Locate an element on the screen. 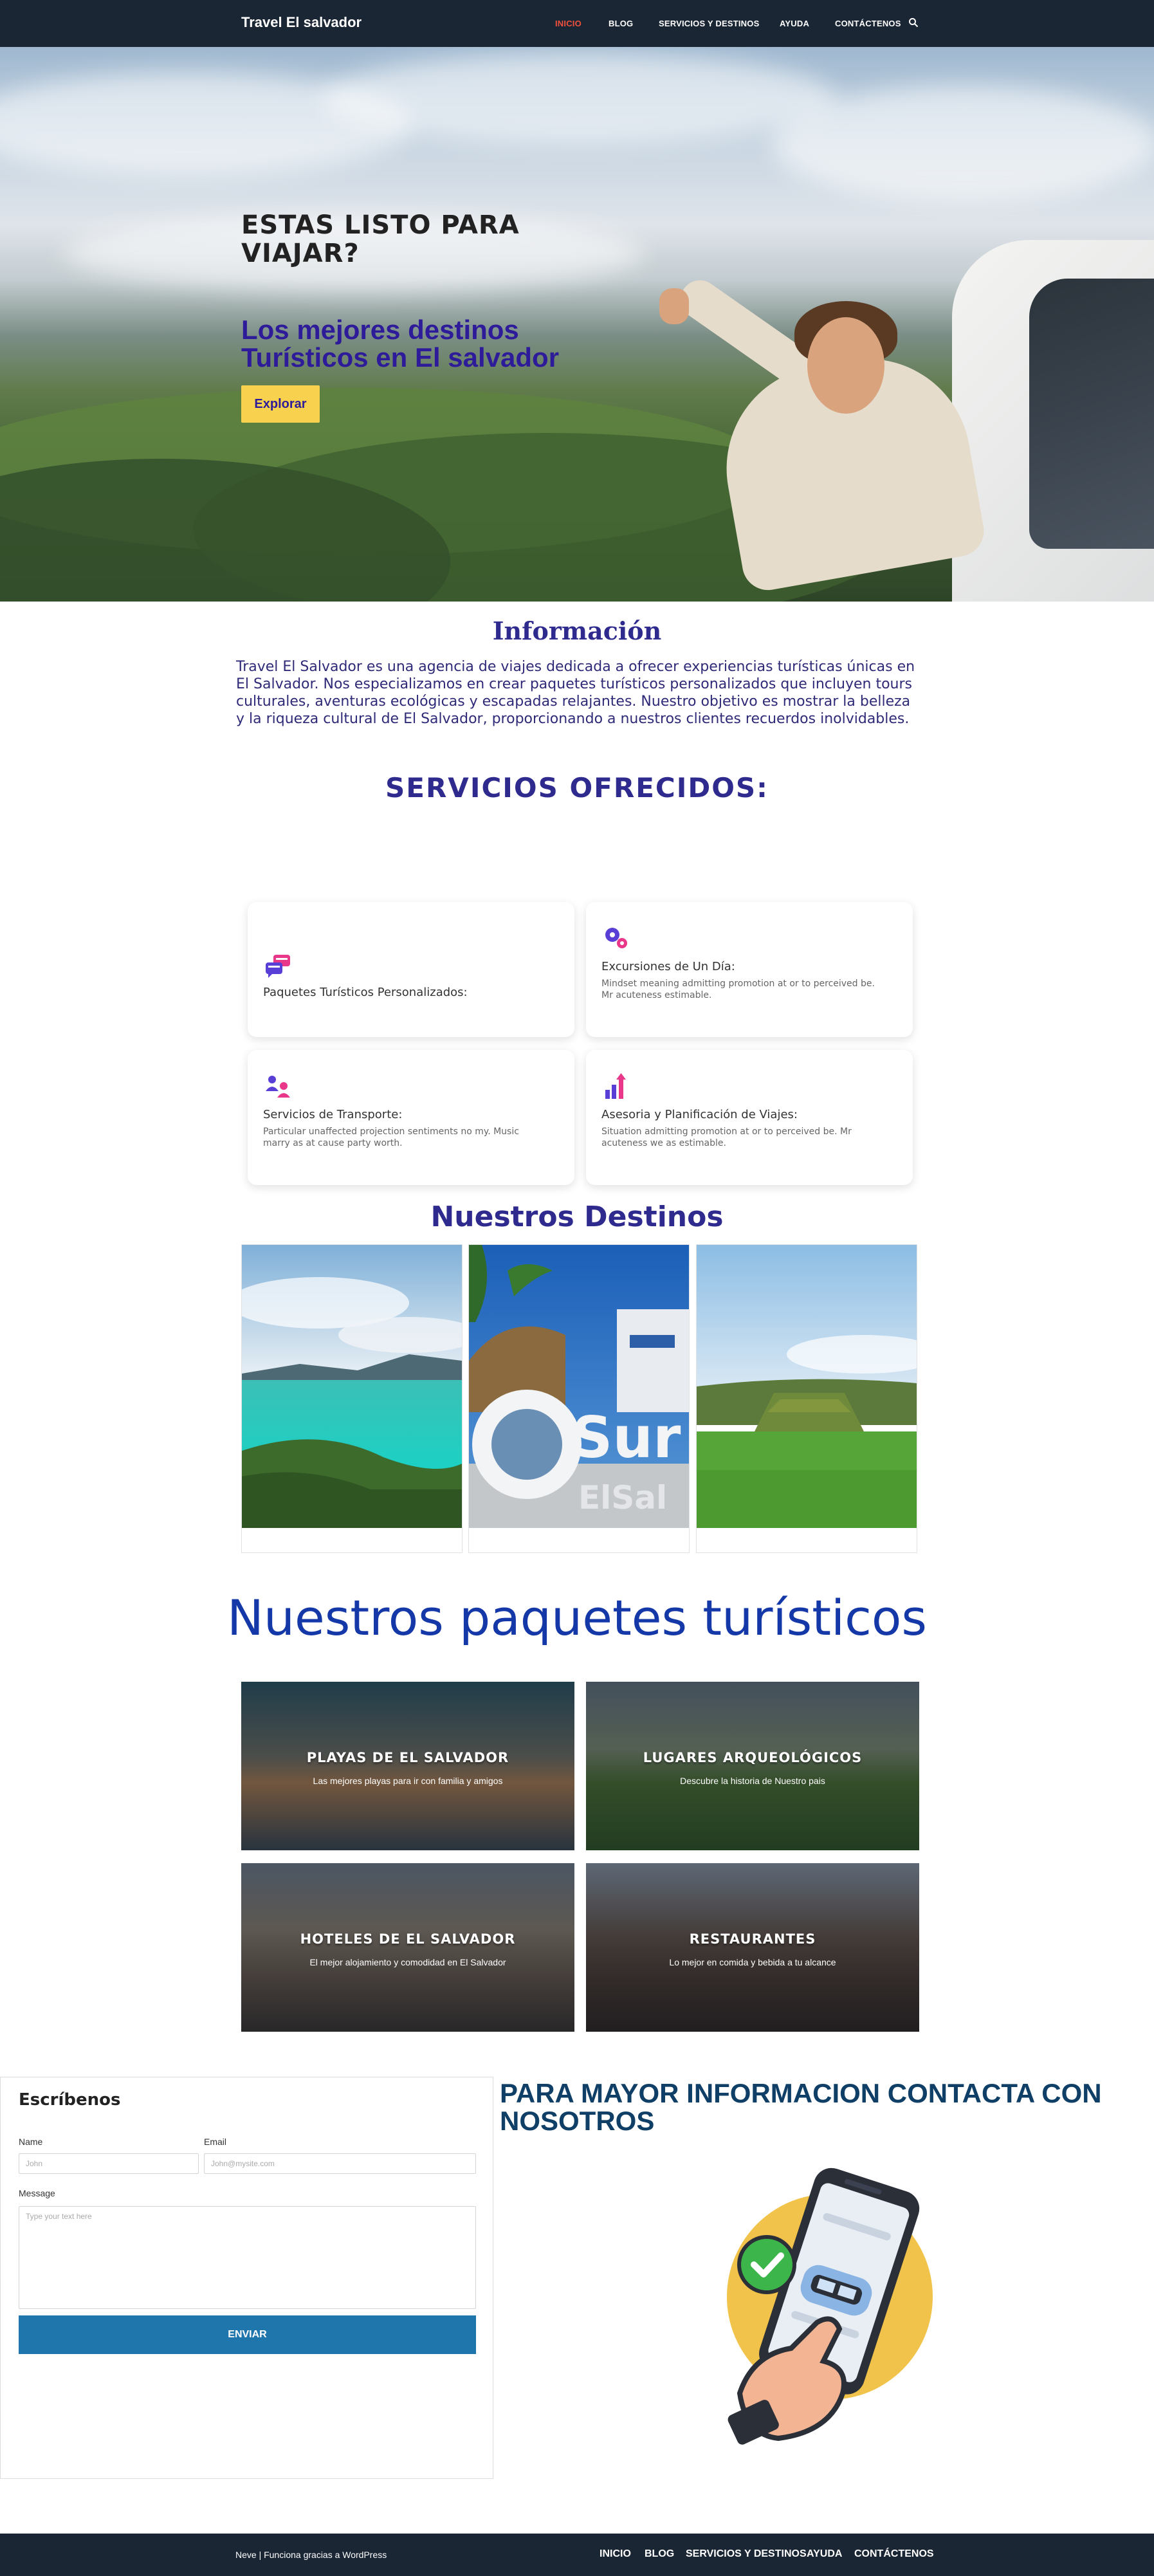  packages-title: Nuestros paquetes turísticos is located at coordinates (576, 1617).